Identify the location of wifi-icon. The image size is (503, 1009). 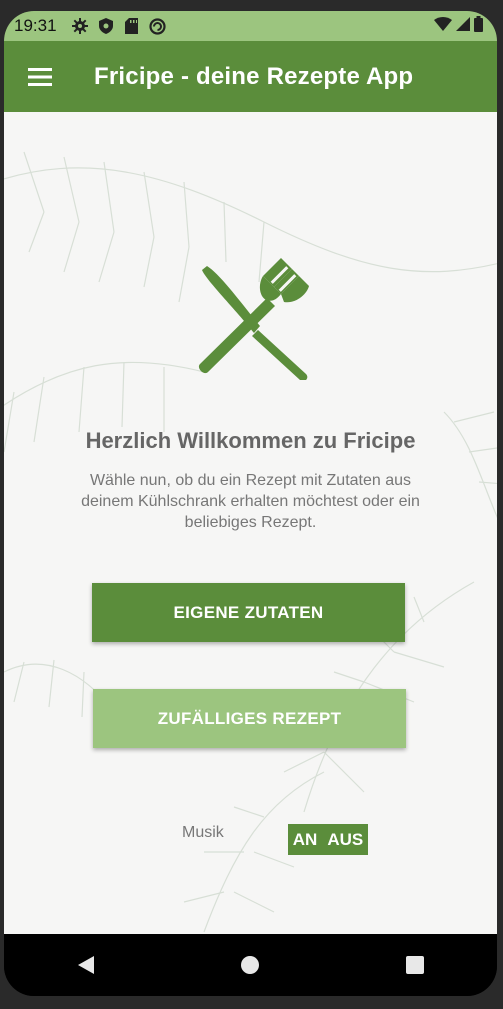
(443, 26).